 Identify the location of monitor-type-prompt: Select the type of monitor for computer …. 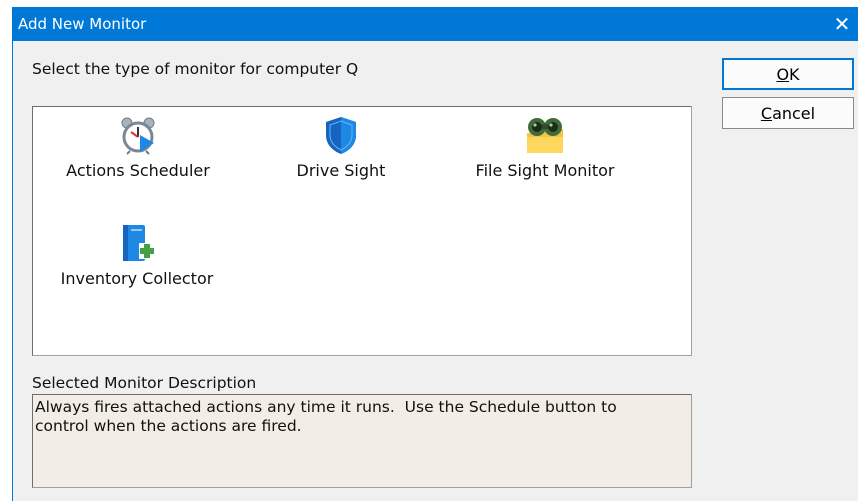
(195, 69).